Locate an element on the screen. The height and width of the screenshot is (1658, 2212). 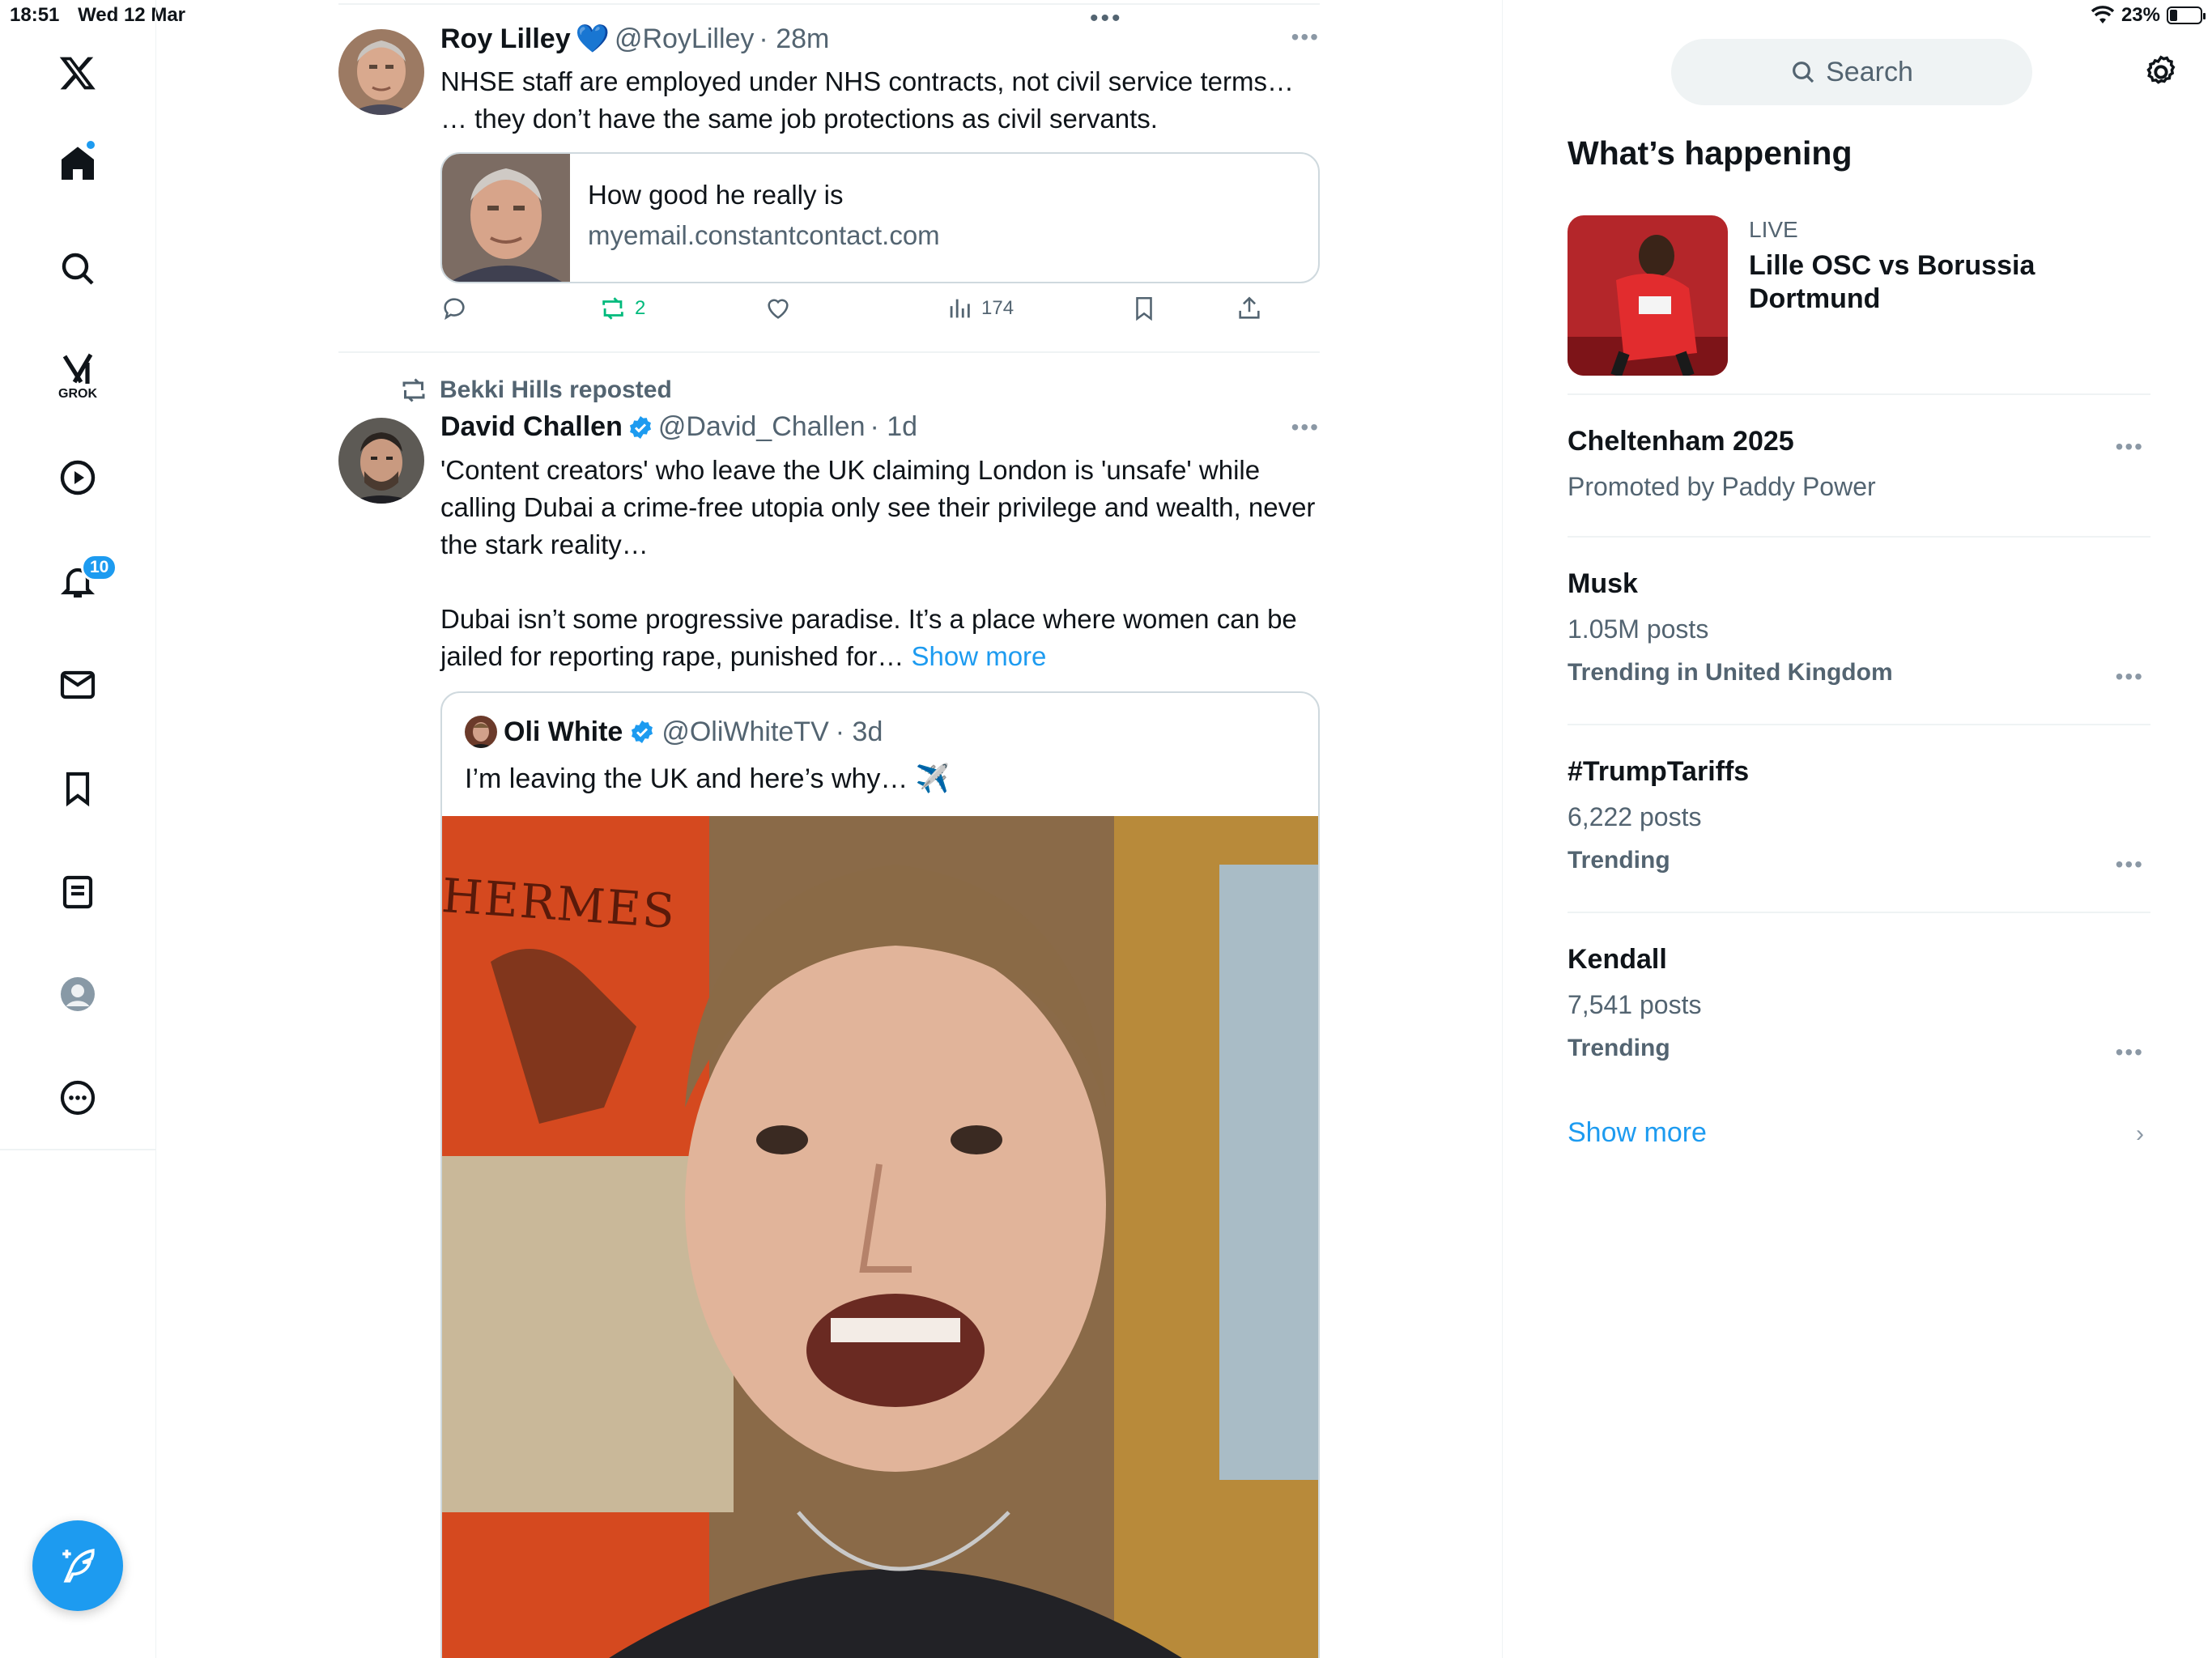
avatar-roy-lilley is located at coordinates (381, 72).